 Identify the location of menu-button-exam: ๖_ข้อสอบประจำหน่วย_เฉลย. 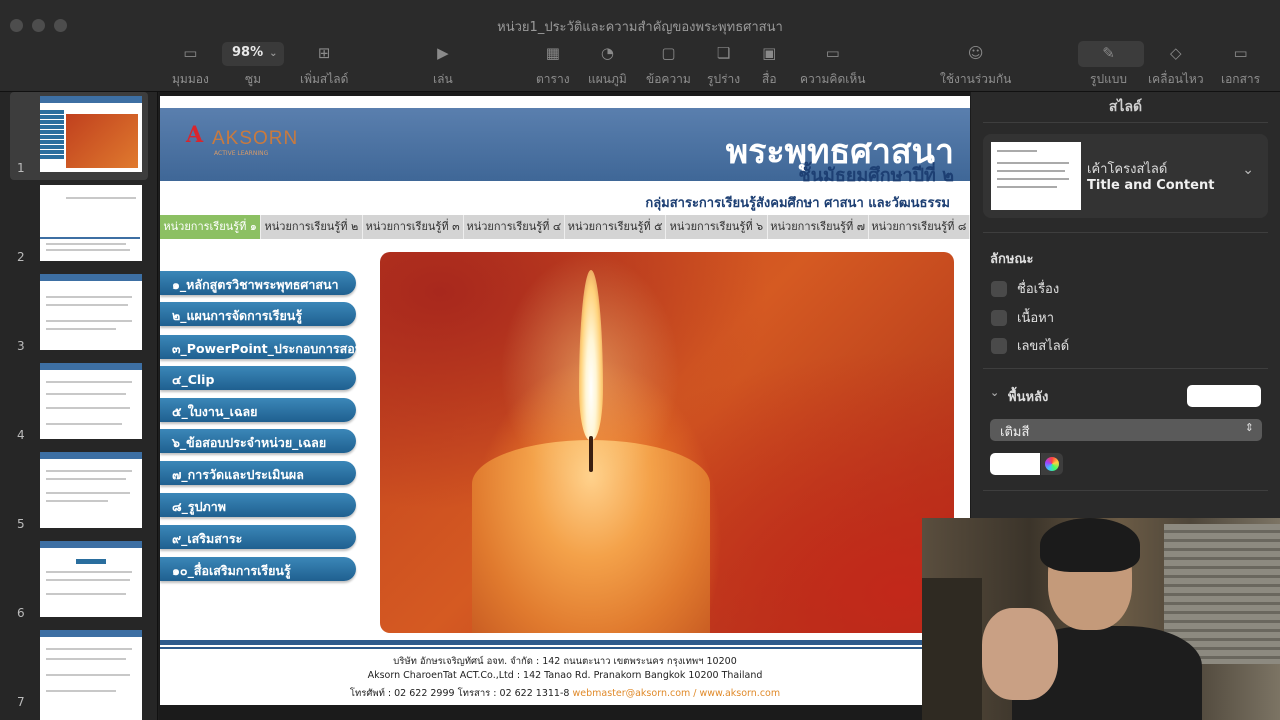
(258, 441).